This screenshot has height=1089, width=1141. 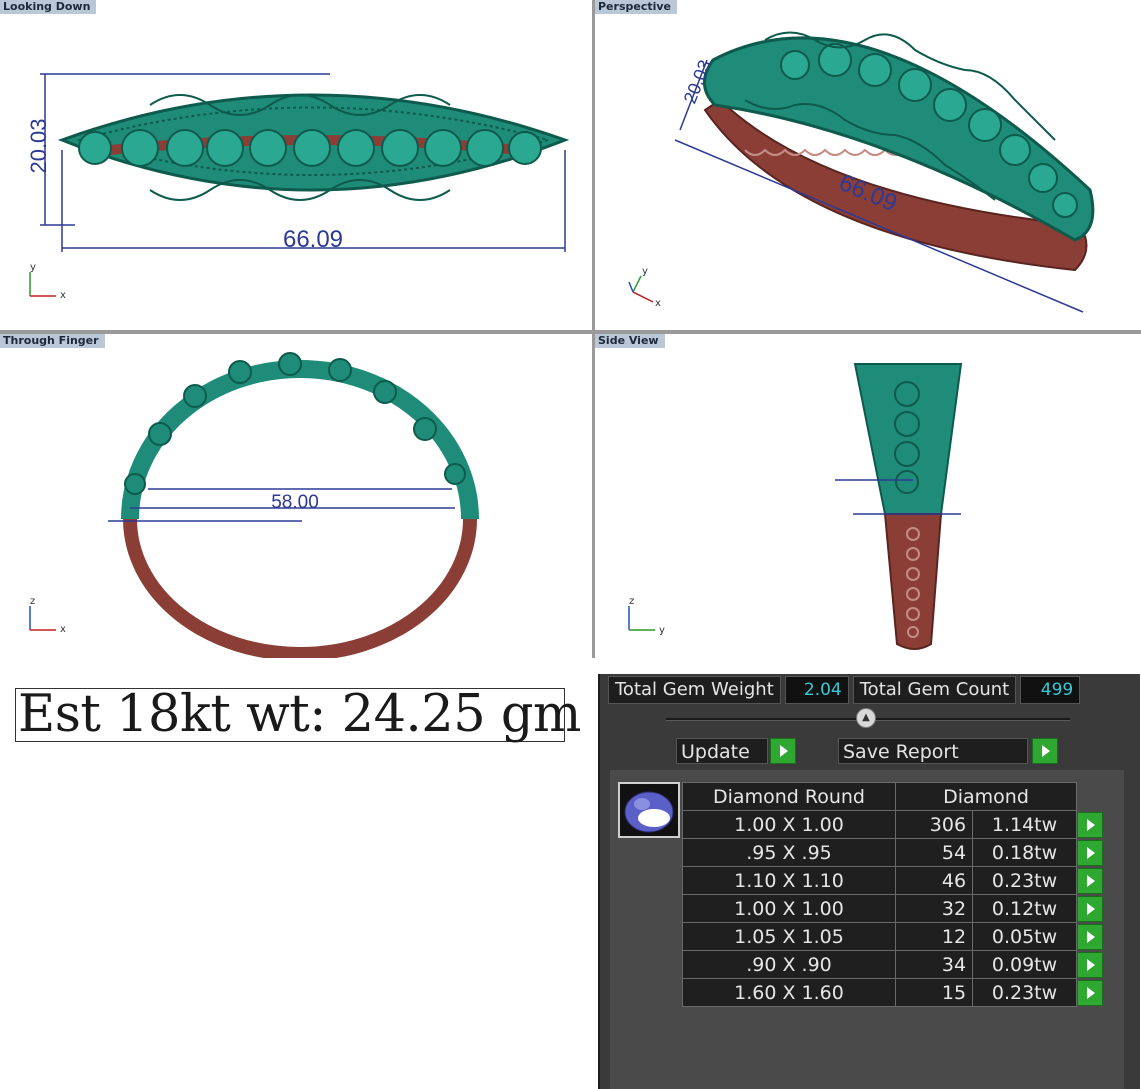 What do you see at coordinates (1024, 964) in the screenshot?
I see `gem-weight-cell: 0.09tw` at bounding box center [1024, 964].